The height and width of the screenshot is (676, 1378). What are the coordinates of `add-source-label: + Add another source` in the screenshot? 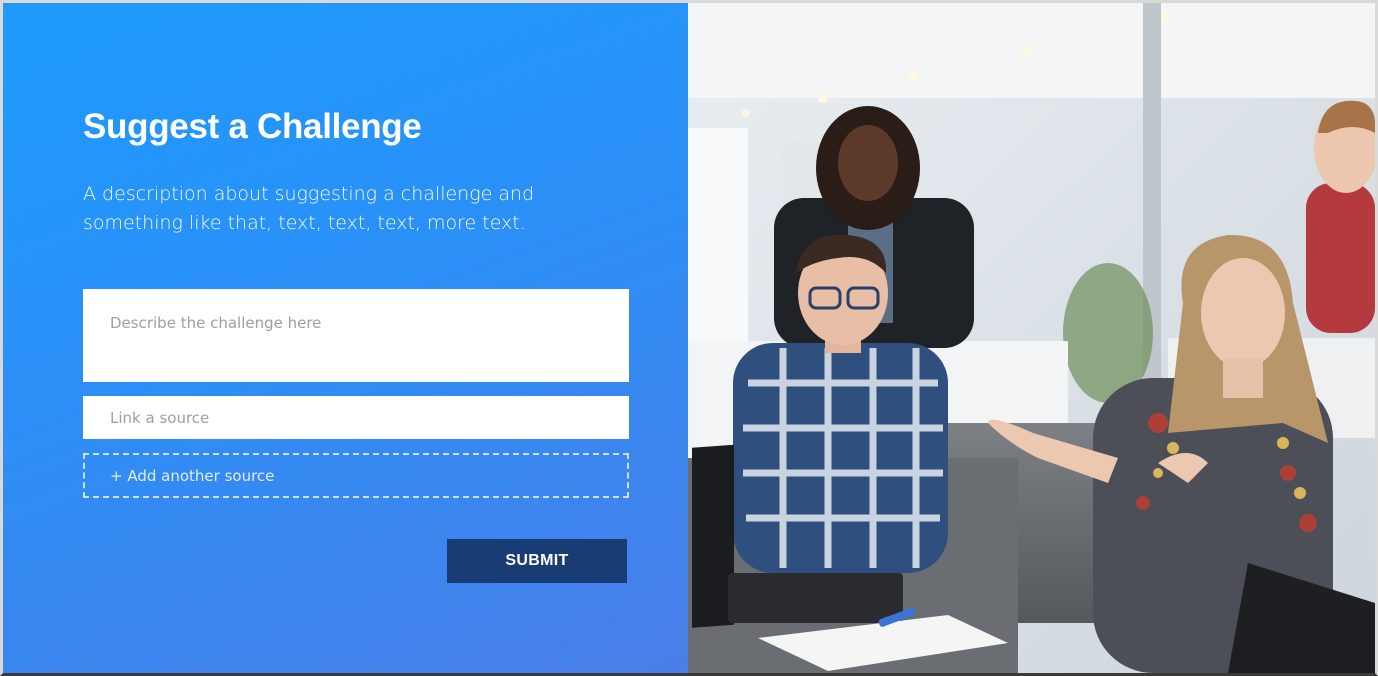 It's located at (192, 475).